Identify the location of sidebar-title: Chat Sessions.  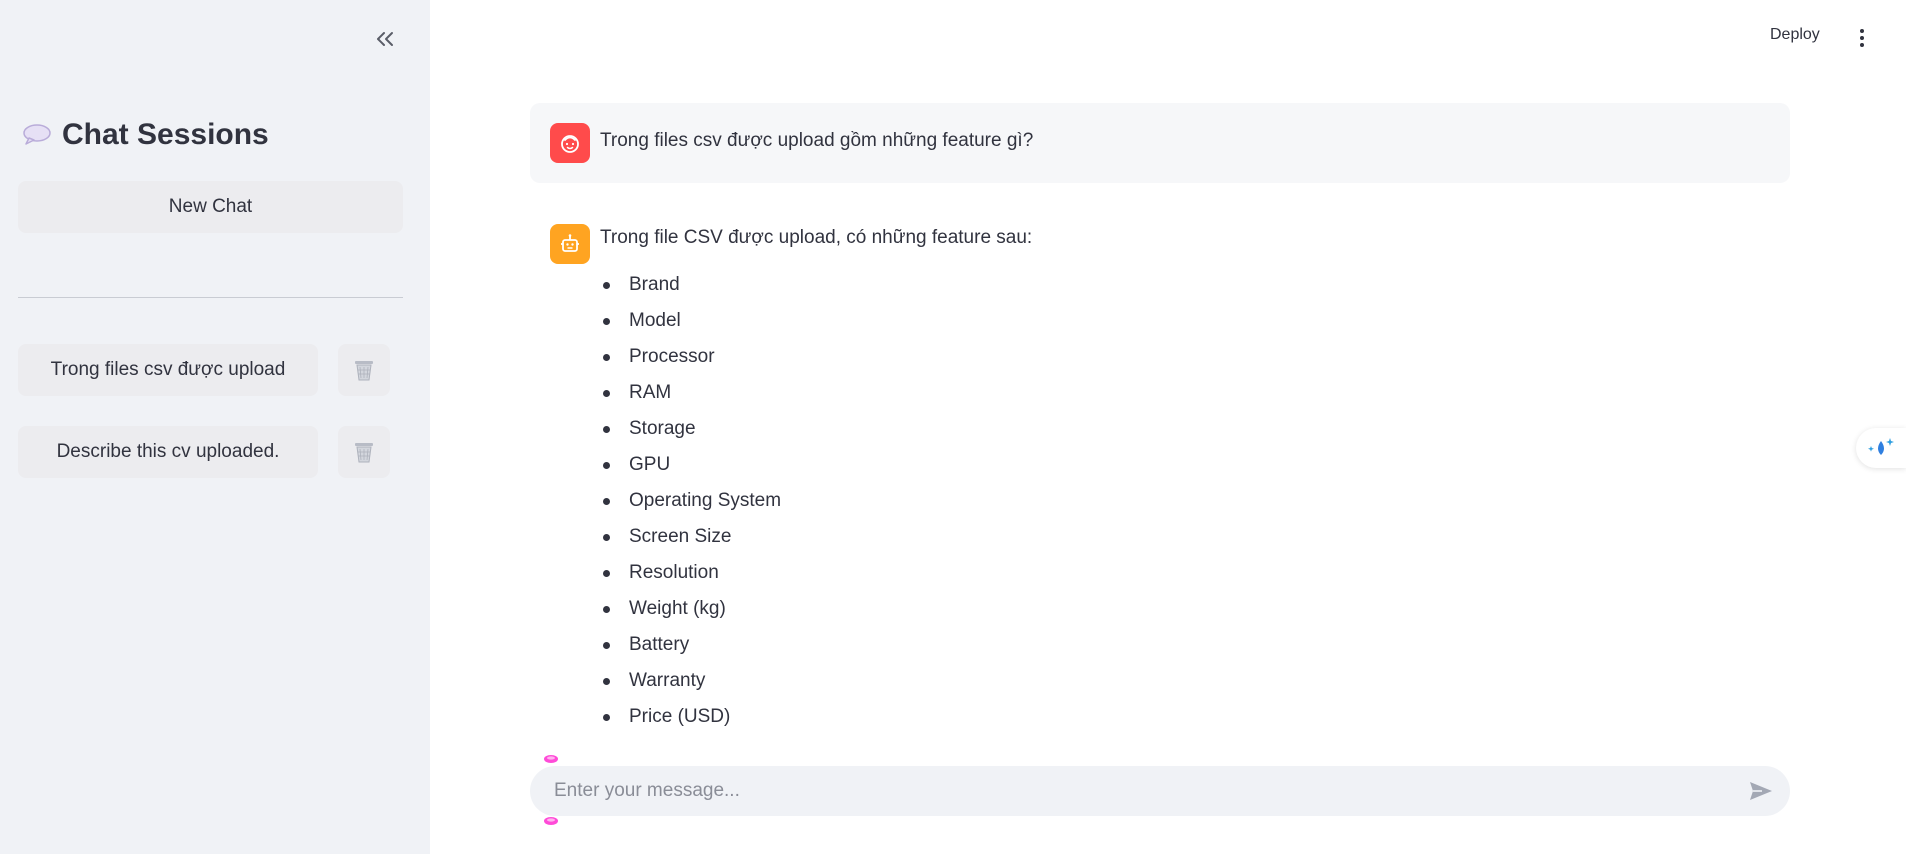
(145, 135).